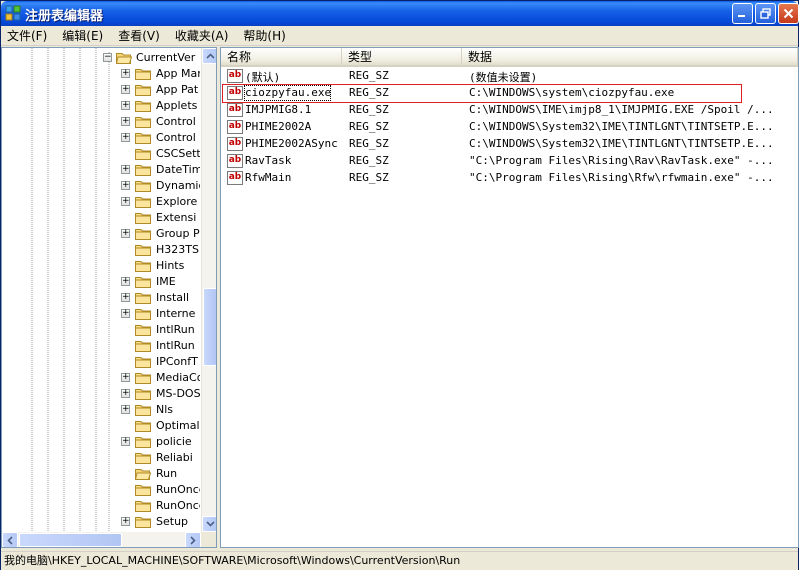  Describe the element at coordinates (101, 202) in the screenshot. I see `tree-node: + Explore` at that location.